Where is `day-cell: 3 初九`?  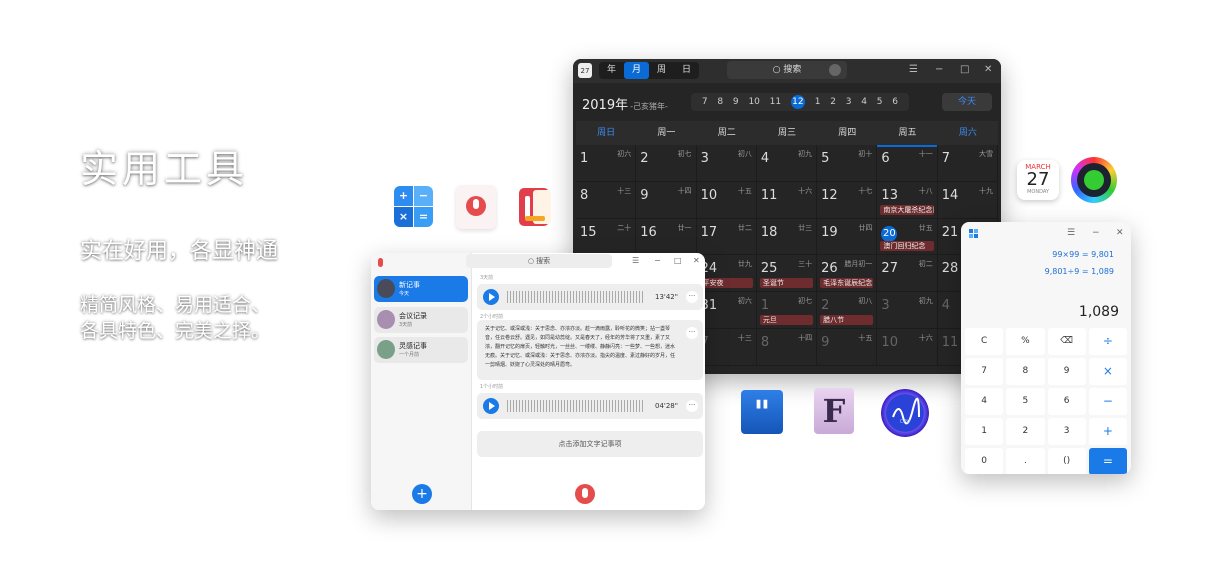 day-cell: 3 初九 is located at coordinates (907, 310).